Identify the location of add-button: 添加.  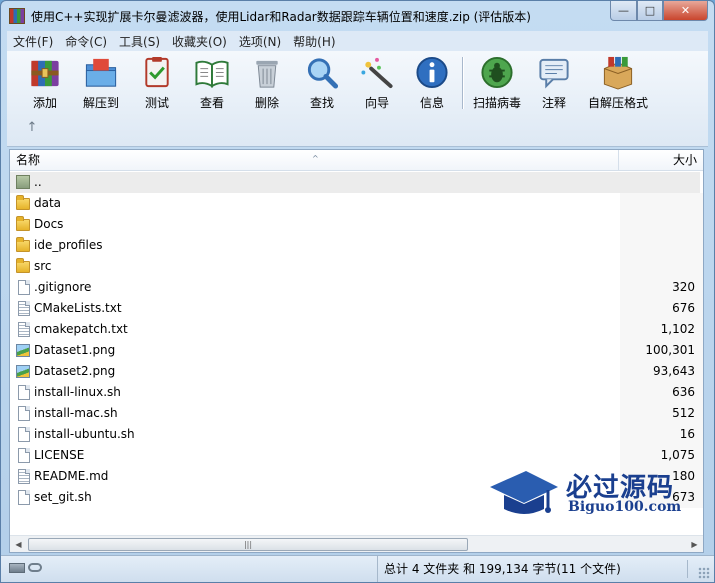
(45, 83).